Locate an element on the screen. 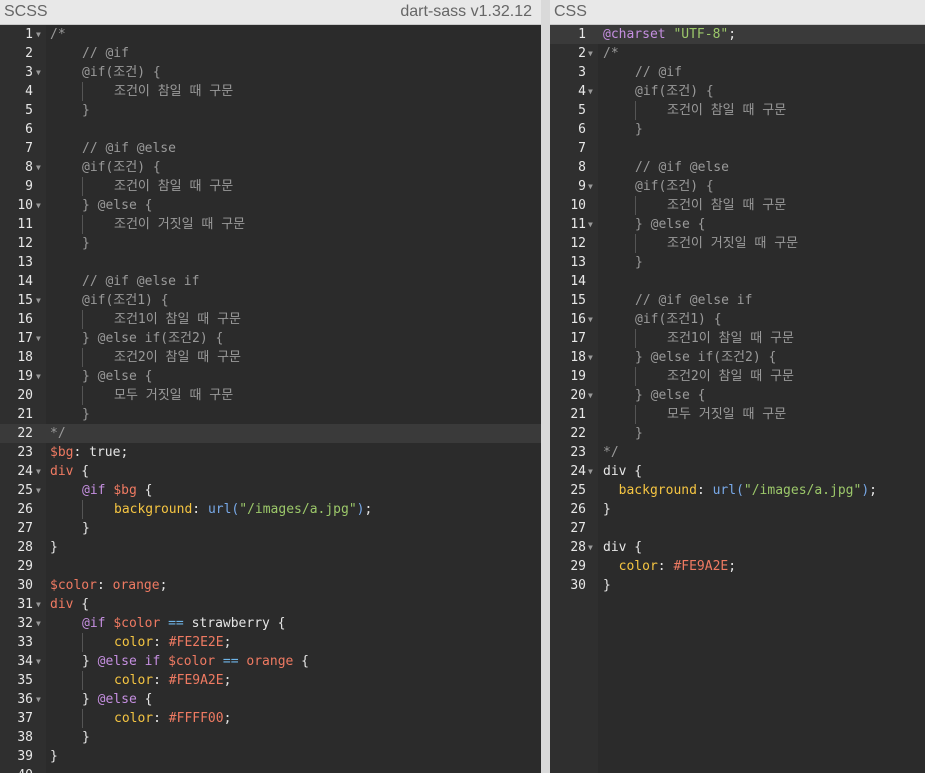 The height and width of the screenshot is (773, 925). scss-code-line: 36 ▼} @else { is located at coordinates (270, 699).